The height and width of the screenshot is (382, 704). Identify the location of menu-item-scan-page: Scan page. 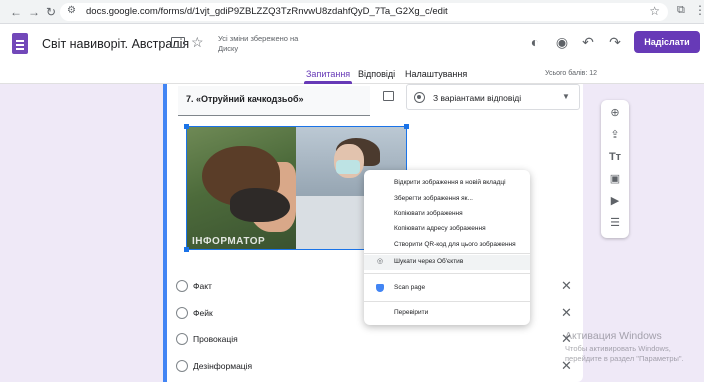
(447, 288).